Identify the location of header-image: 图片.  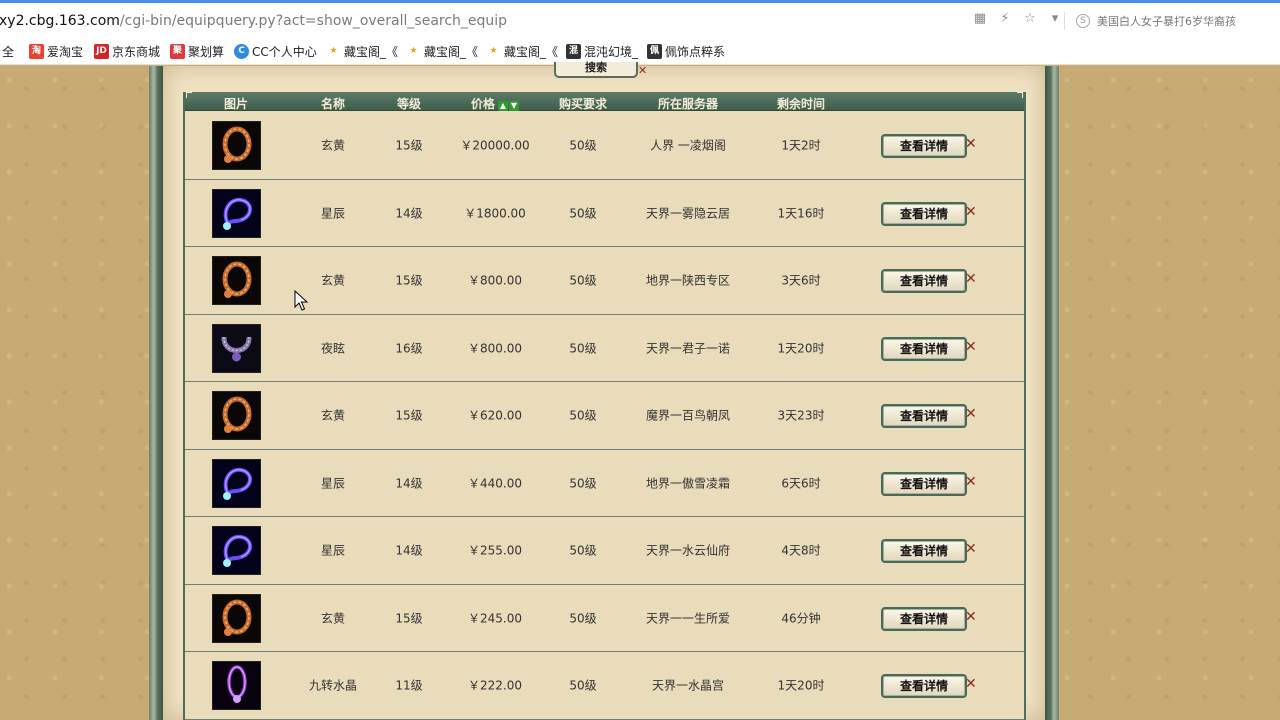
(236, 104).